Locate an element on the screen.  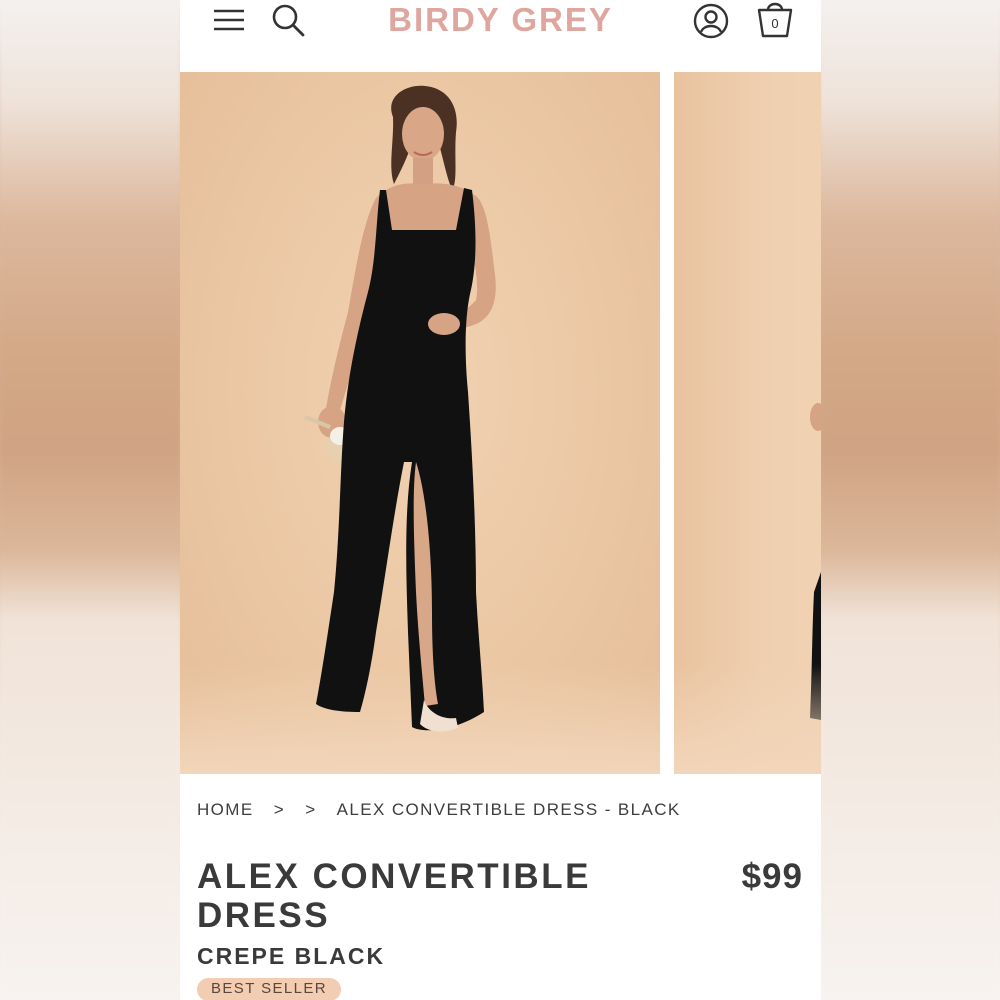
hamburger-menu-icon is located at coordinates (229, 20).